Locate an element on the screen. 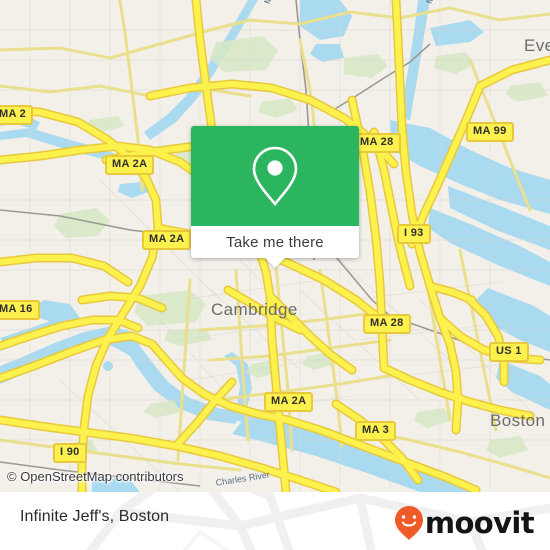  moovit-logo: moovit is located at coordinates (464, 523).